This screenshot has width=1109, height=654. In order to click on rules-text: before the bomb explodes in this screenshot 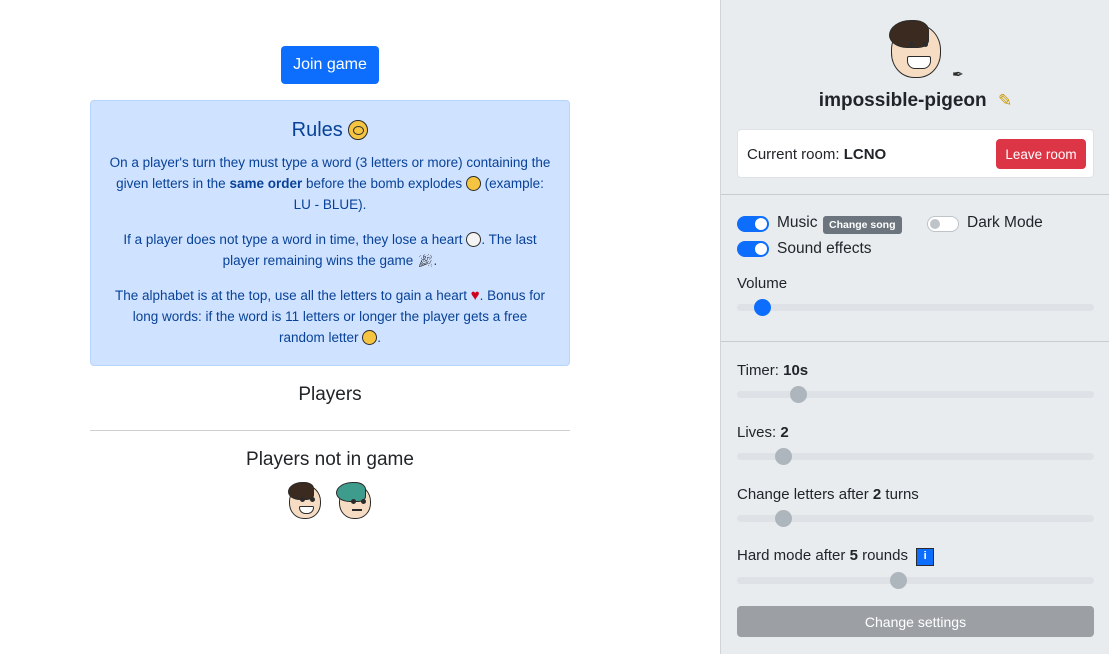, I will do `click(384, 183)`.